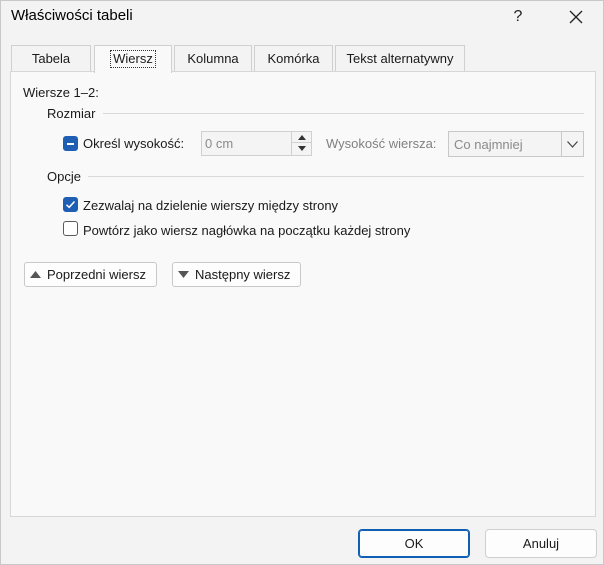 The image size is (604, 565). I want to click on tab-alt-text-label: Tekst alternatywny, so click(400, 58).